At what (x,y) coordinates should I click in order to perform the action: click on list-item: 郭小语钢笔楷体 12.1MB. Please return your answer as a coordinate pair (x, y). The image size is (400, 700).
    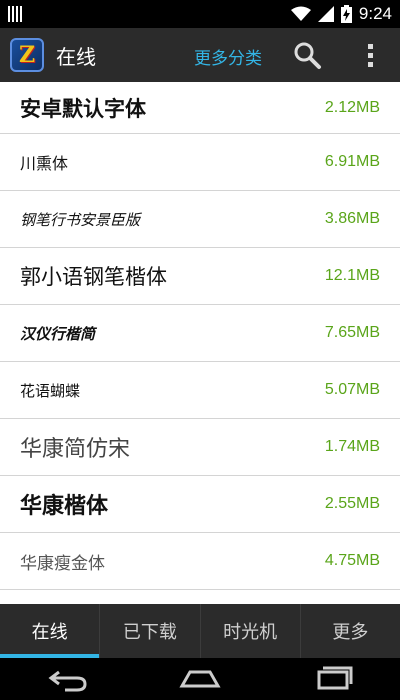
    Looking at the image, I should click on (200, 276).